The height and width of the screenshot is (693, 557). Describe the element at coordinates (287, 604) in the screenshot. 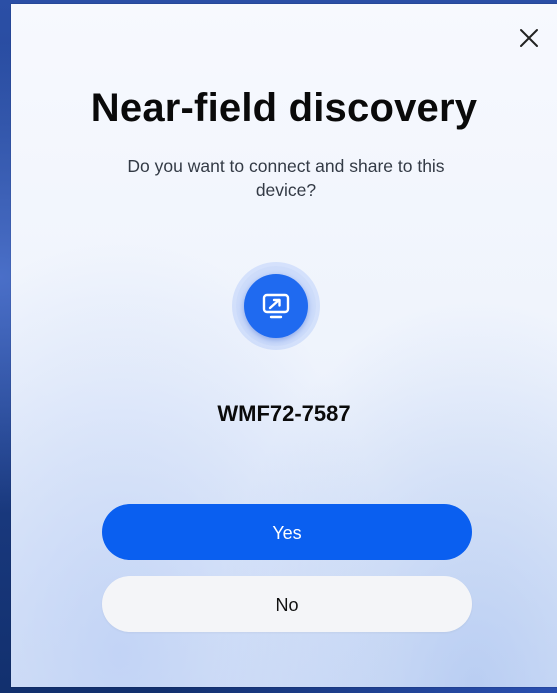

I see `no-button: No` at that location.